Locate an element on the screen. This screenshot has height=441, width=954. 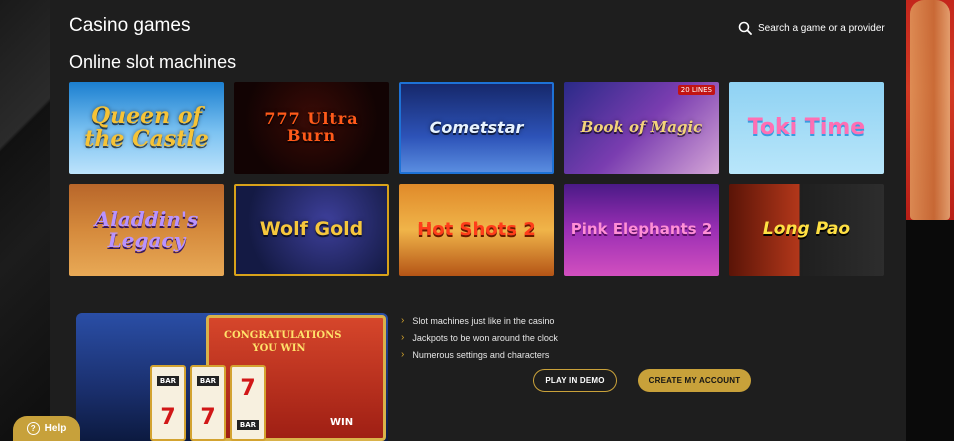
game-title: Queen of the Castle is located at coordinates (146, 127).